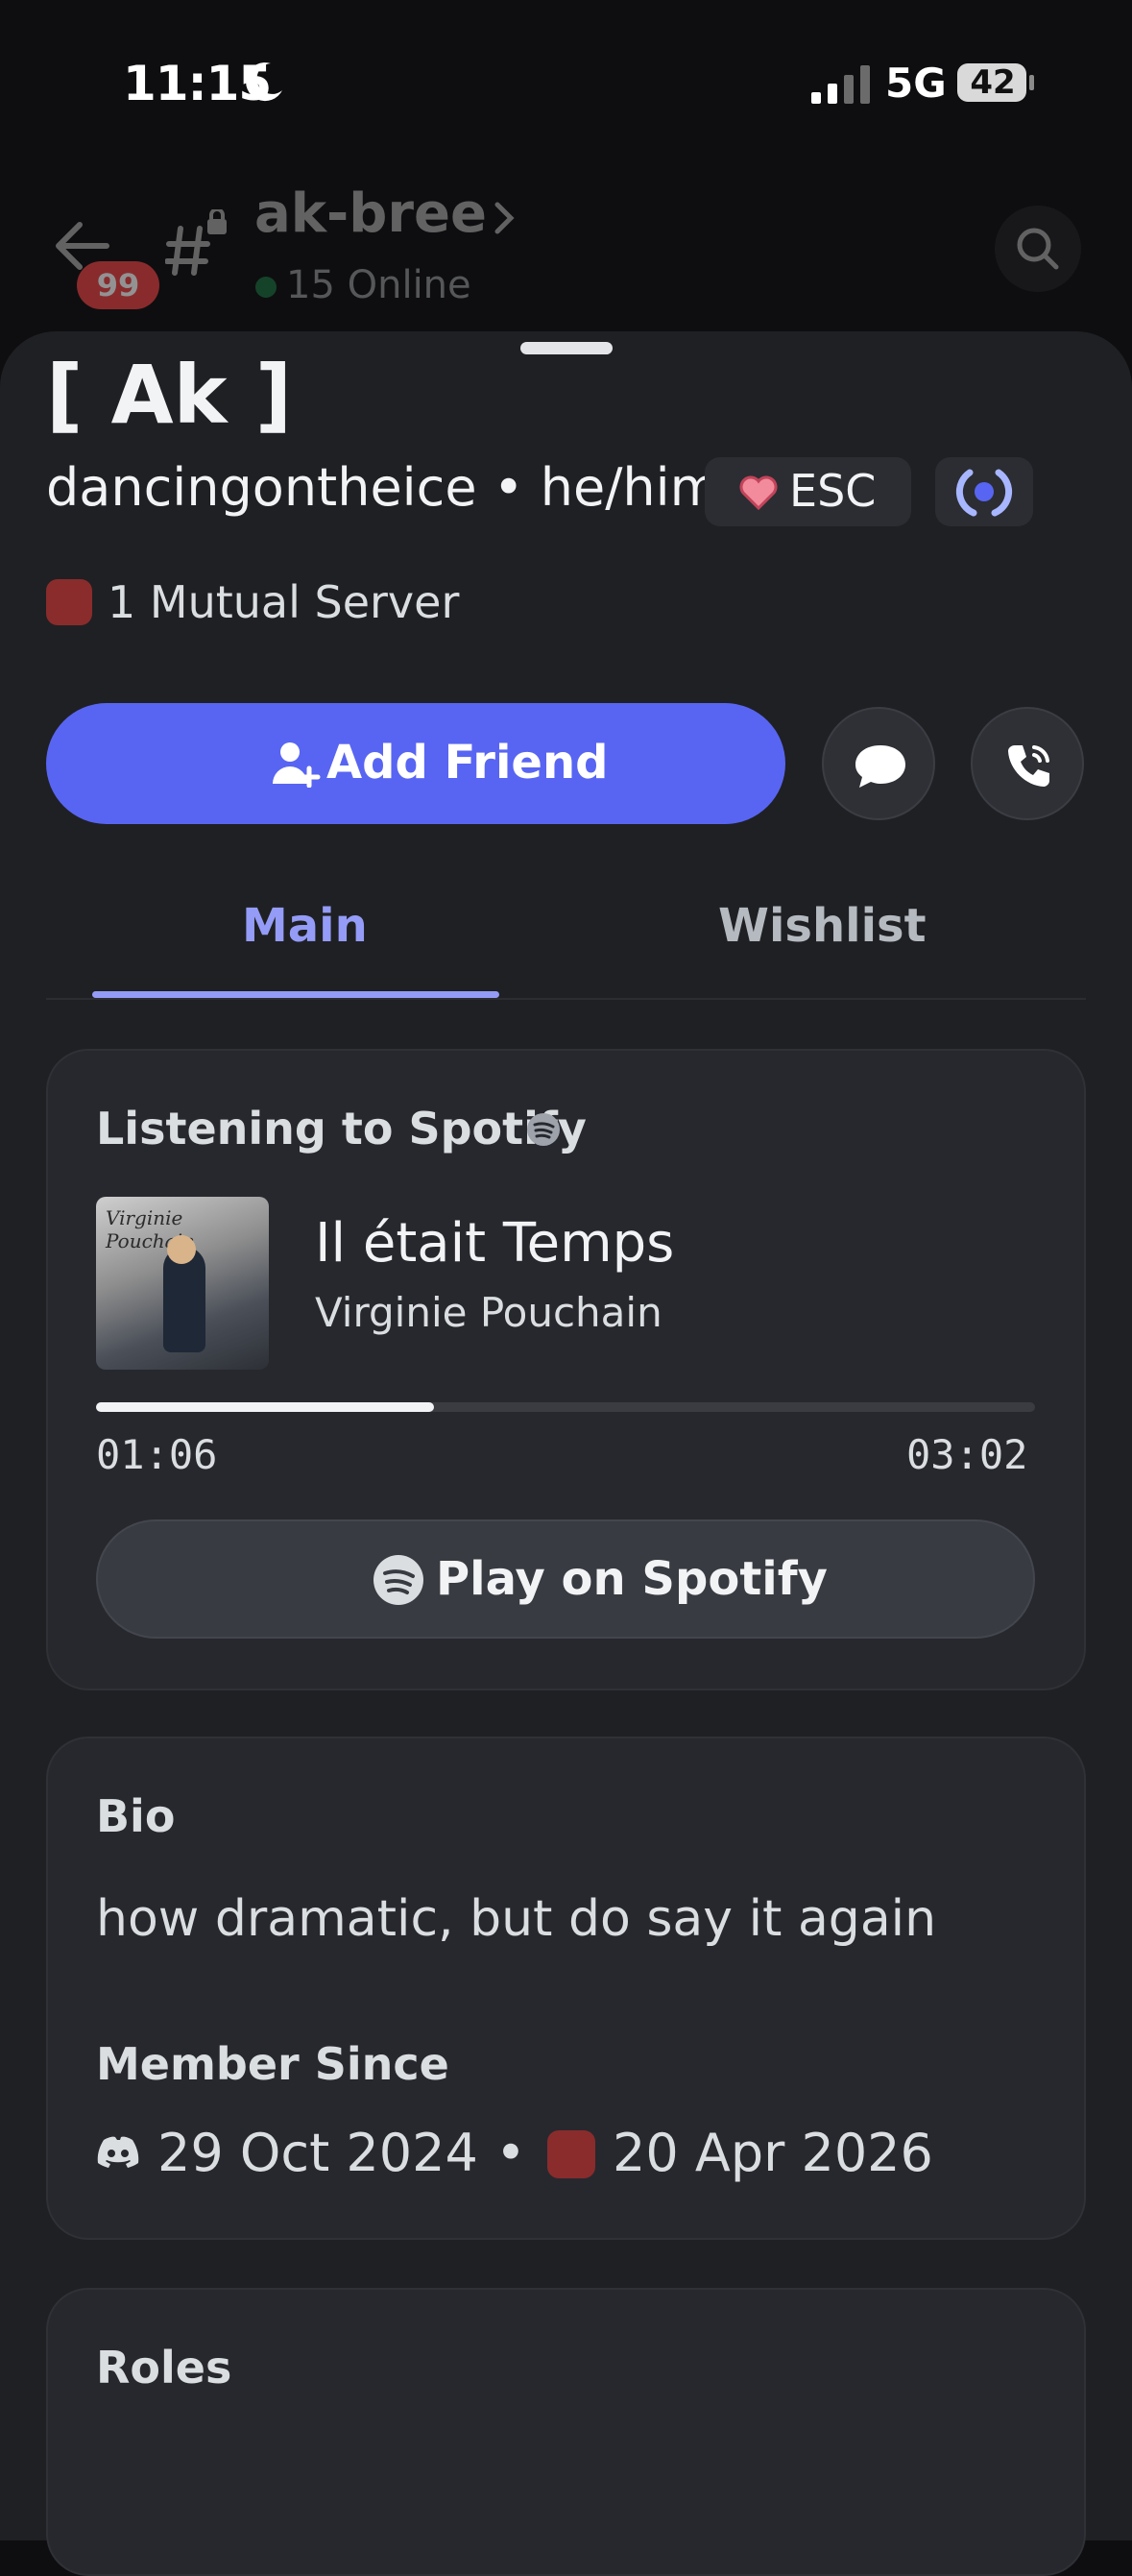 Image resolution: width=1132 pixels, height=2576 pixels. What do you see at coordinates (265, 1407) in the screenshot?
I see `track-progress-fill` at bounding box center [265, 1407].